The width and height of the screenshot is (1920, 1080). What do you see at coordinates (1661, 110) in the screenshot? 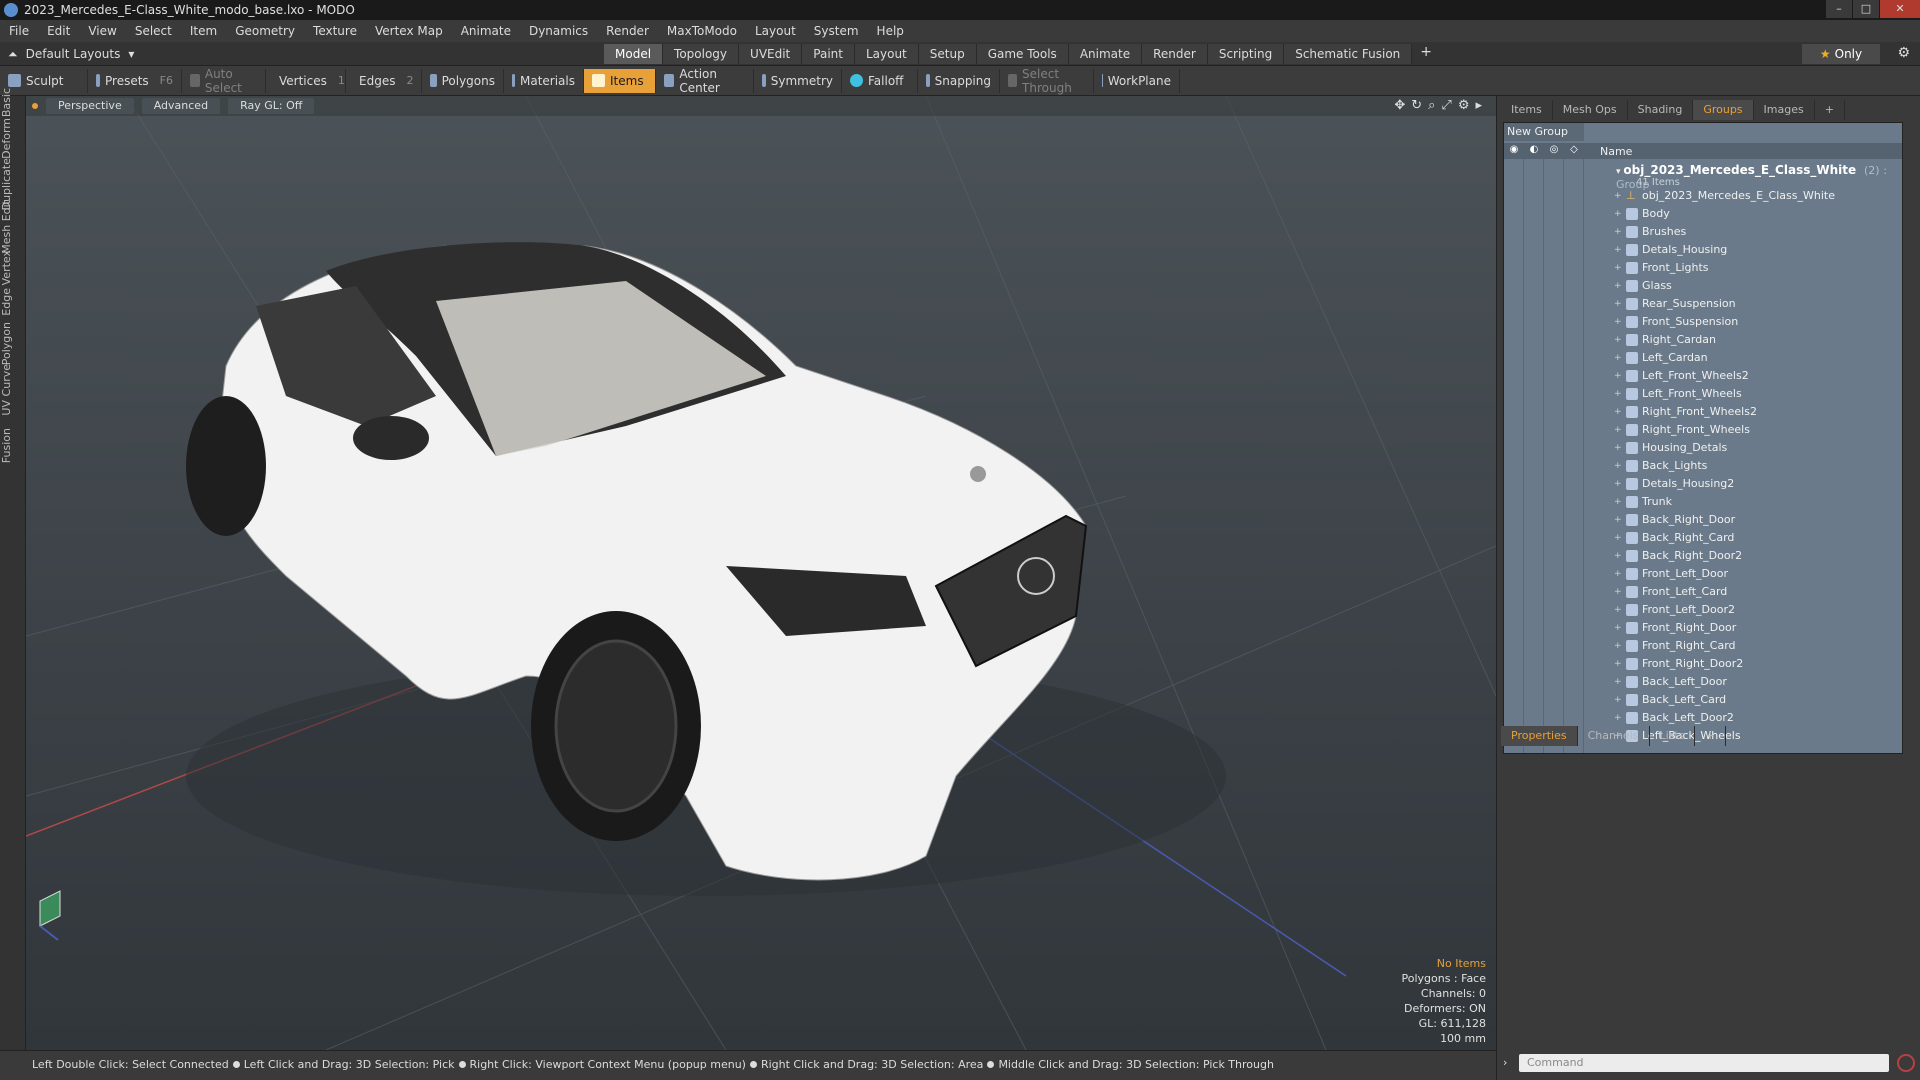
I see `panel-tab-shading: Shading` at bounding box center [1661, 110].